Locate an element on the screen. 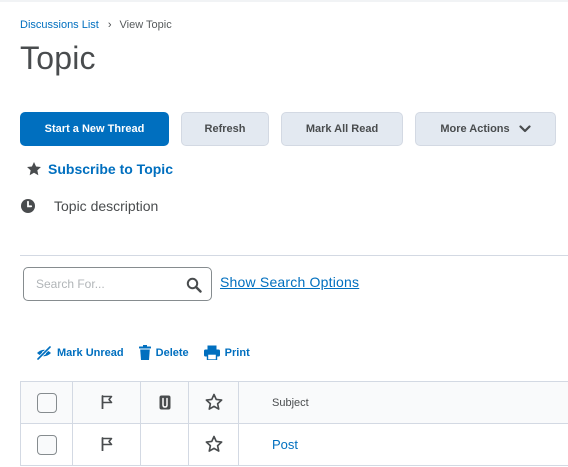  topic-description-text: Topic description is located at coordinates (106, 206).